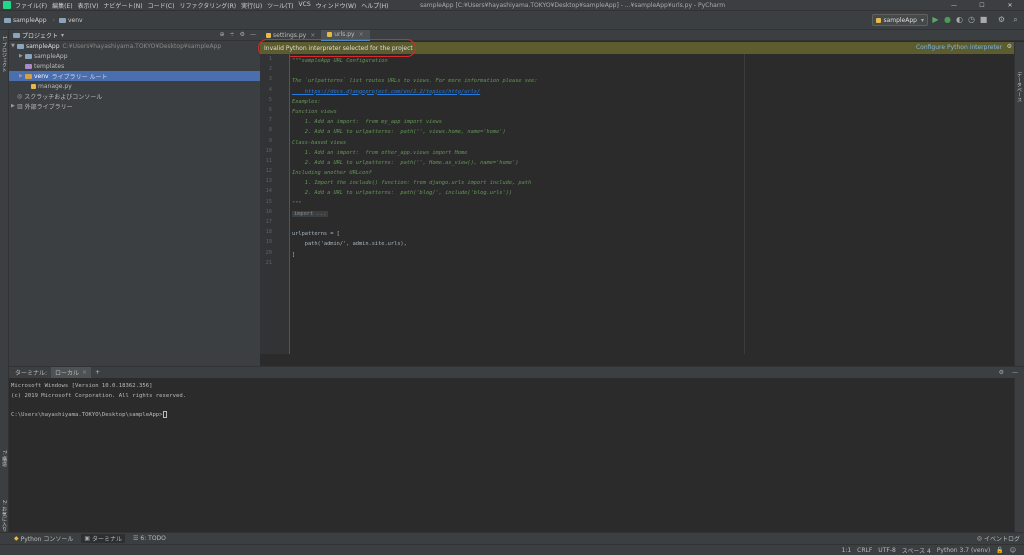 Image resolution: width=1024 pixels, height=555 pixels. I want to click on search-icon: ⌕, so click(1015, 19).